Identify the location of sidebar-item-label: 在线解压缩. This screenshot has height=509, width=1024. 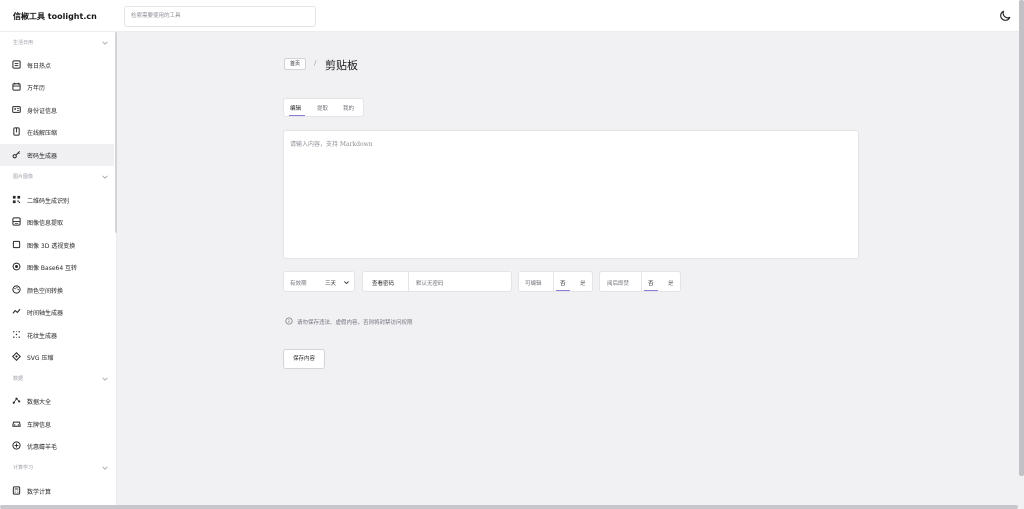
(42, 133).